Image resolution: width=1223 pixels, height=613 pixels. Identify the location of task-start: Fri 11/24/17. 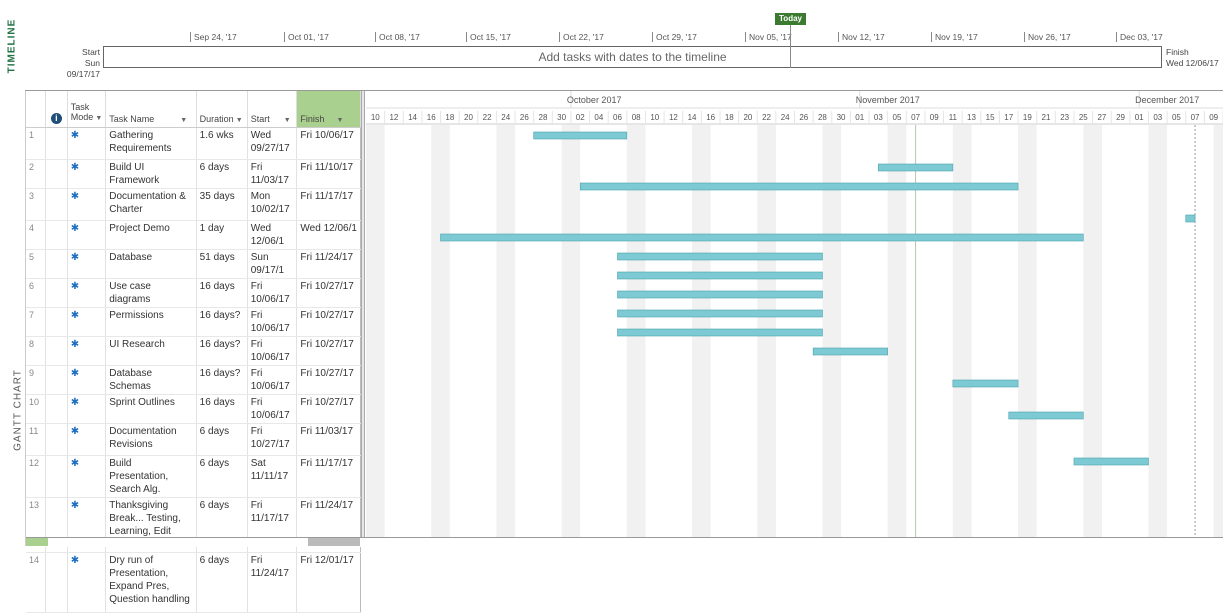
(272, 582).